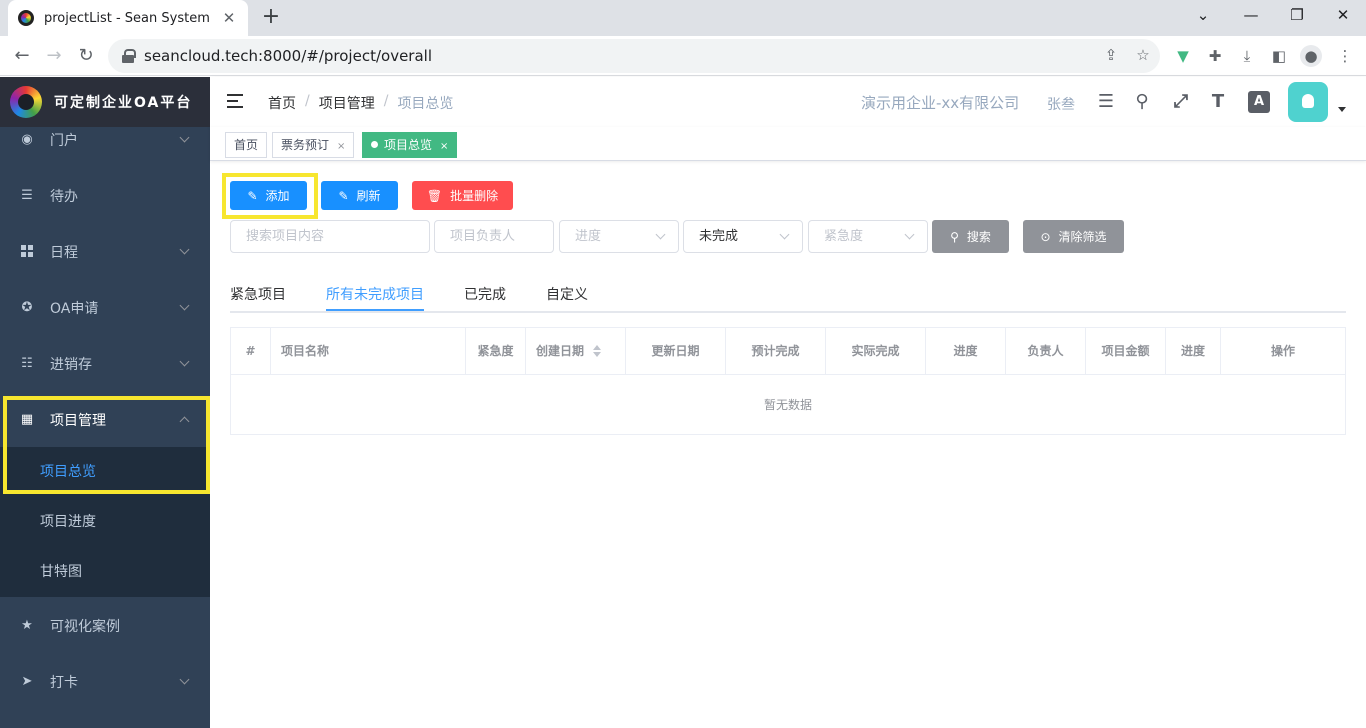 The height and width of the screenshot is (728, 1366). I want to click on column-header-owner: 负责人, so click(1046, 351).